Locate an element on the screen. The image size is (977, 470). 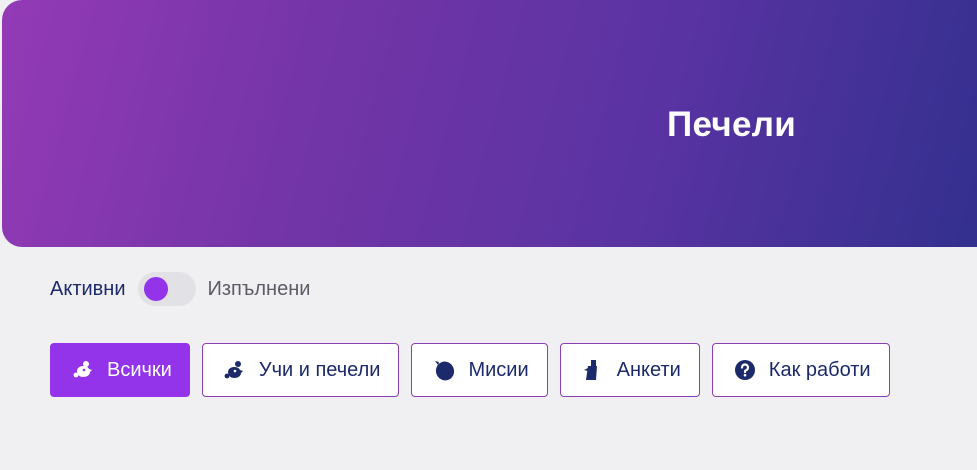
question-icon is located at coordinates (745, 370).